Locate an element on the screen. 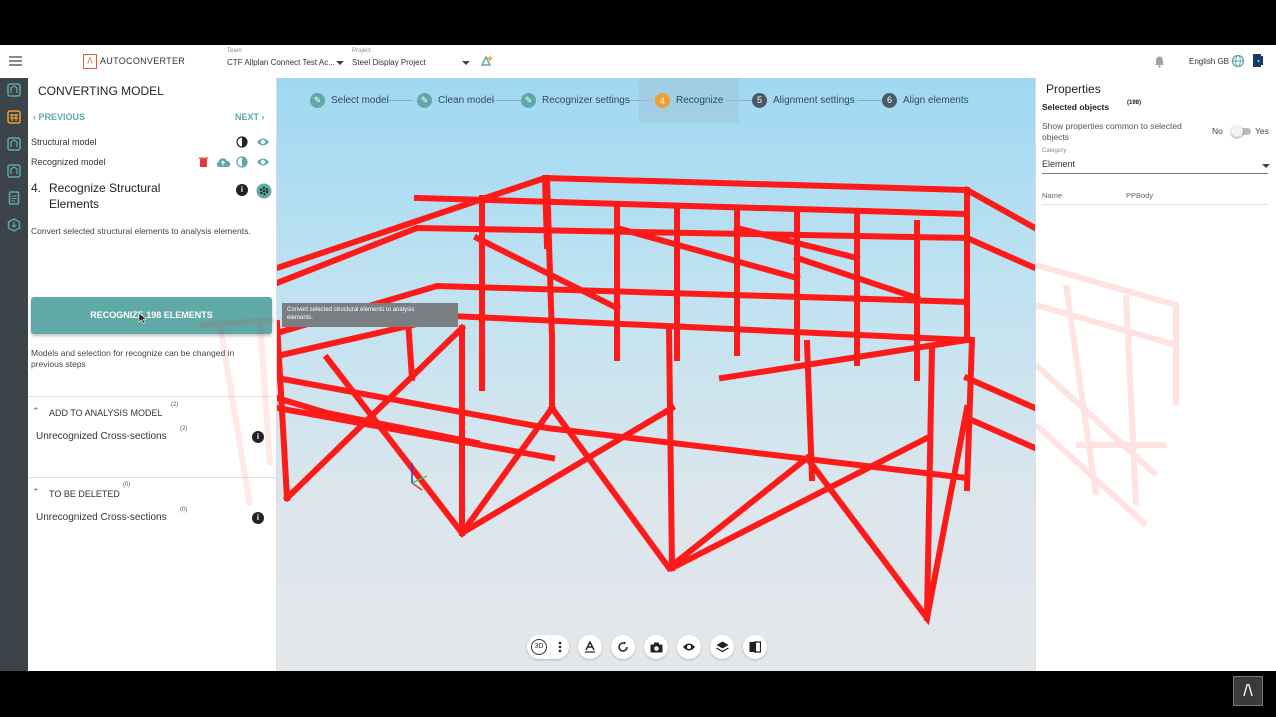 The image size is (1276, 717). next-label: NEXT is located at coordinates (247, 117).